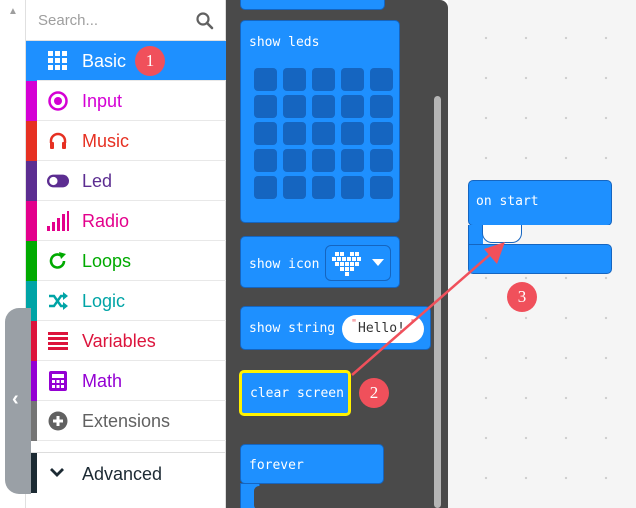 The height and width of the screenshot is (508, 636). What do you see at coordinates (205, 21) in the screenshot?
I see `search-icon` at bounding box center [205, 21].